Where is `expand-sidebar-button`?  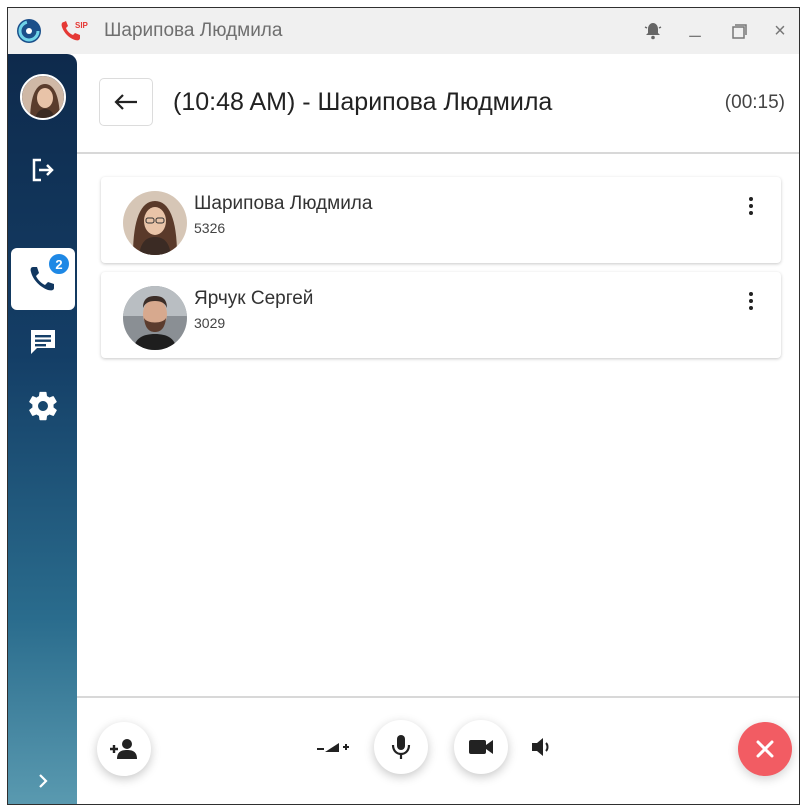 expand-sidebar-button is located at coordinates (42, 781).